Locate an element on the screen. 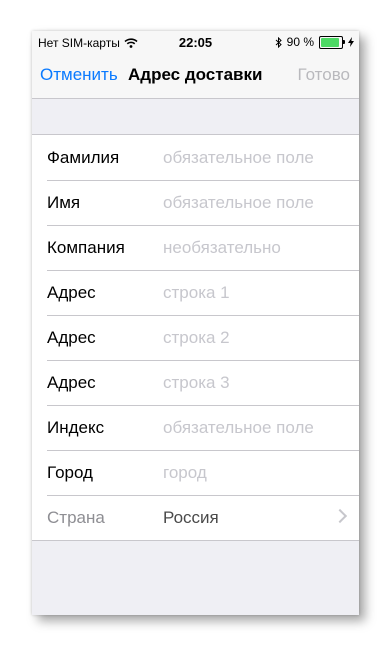  field-label: Компания is located at coordinates (86, 247).